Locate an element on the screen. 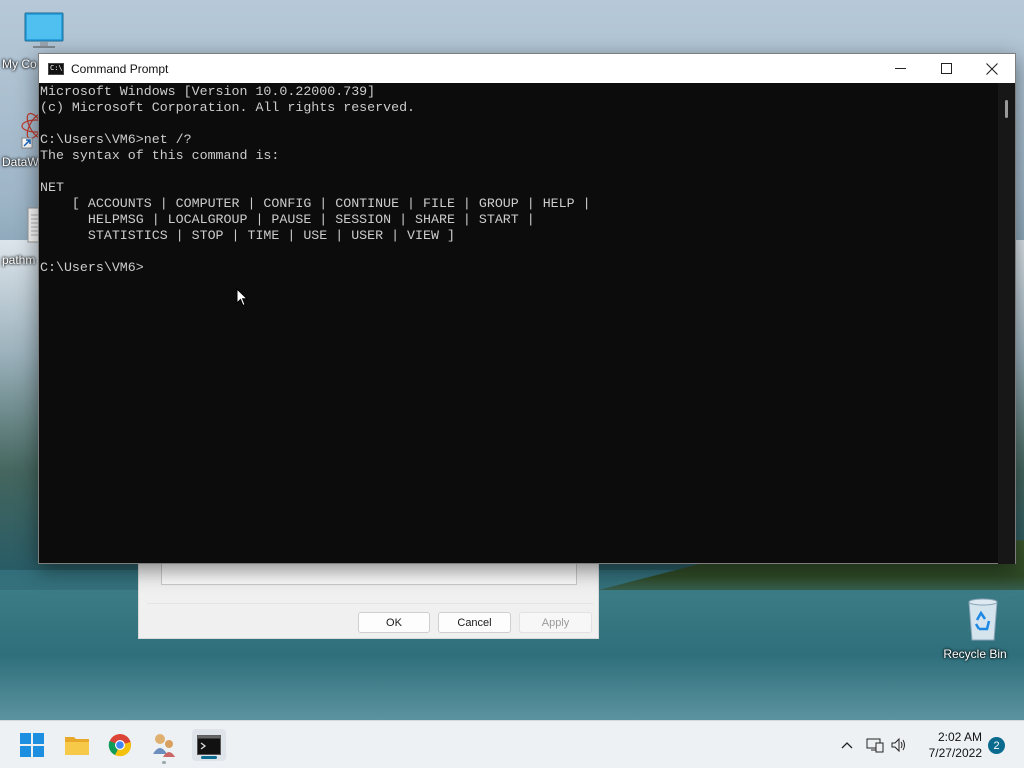 This screenshot has width=1024, height=768. chevron-up-icon is located at coordinates (847, 745).